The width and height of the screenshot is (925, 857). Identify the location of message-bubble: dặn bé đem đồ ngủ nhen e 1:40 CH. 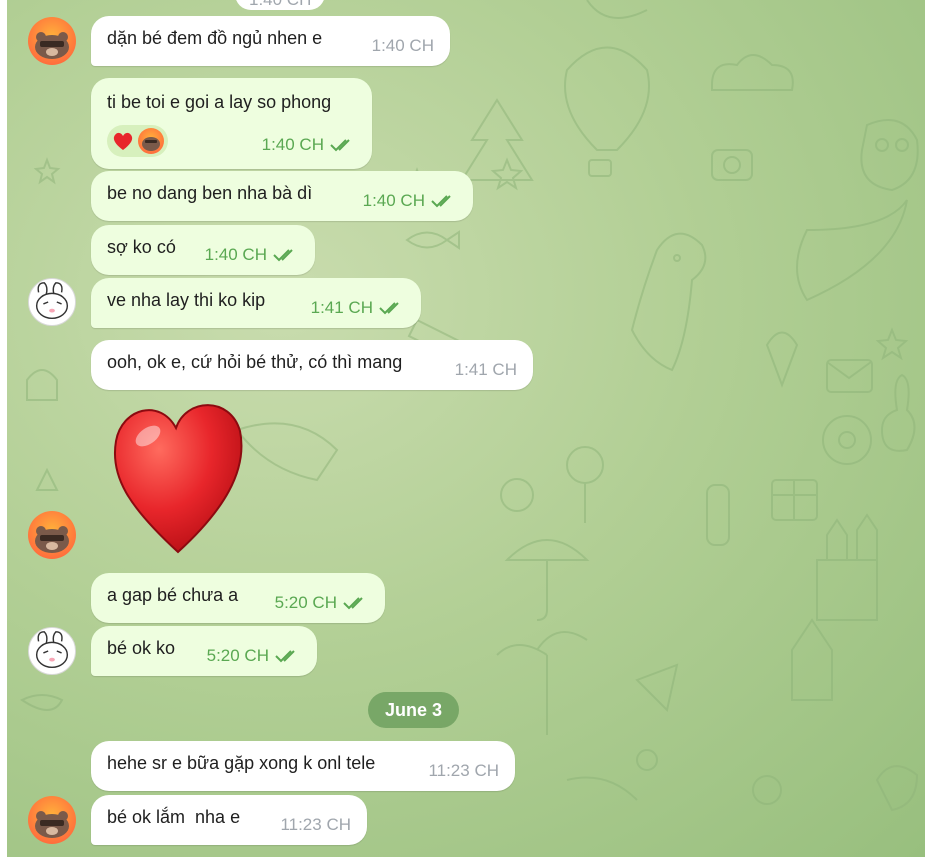
(270, 41).